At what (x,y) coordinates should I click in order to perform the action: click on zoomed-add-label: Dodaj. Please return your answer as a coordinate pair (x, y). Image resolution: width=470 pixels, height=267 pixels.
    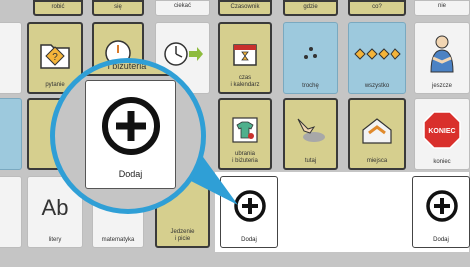
    Looking at the image, I should click on (130, 174).